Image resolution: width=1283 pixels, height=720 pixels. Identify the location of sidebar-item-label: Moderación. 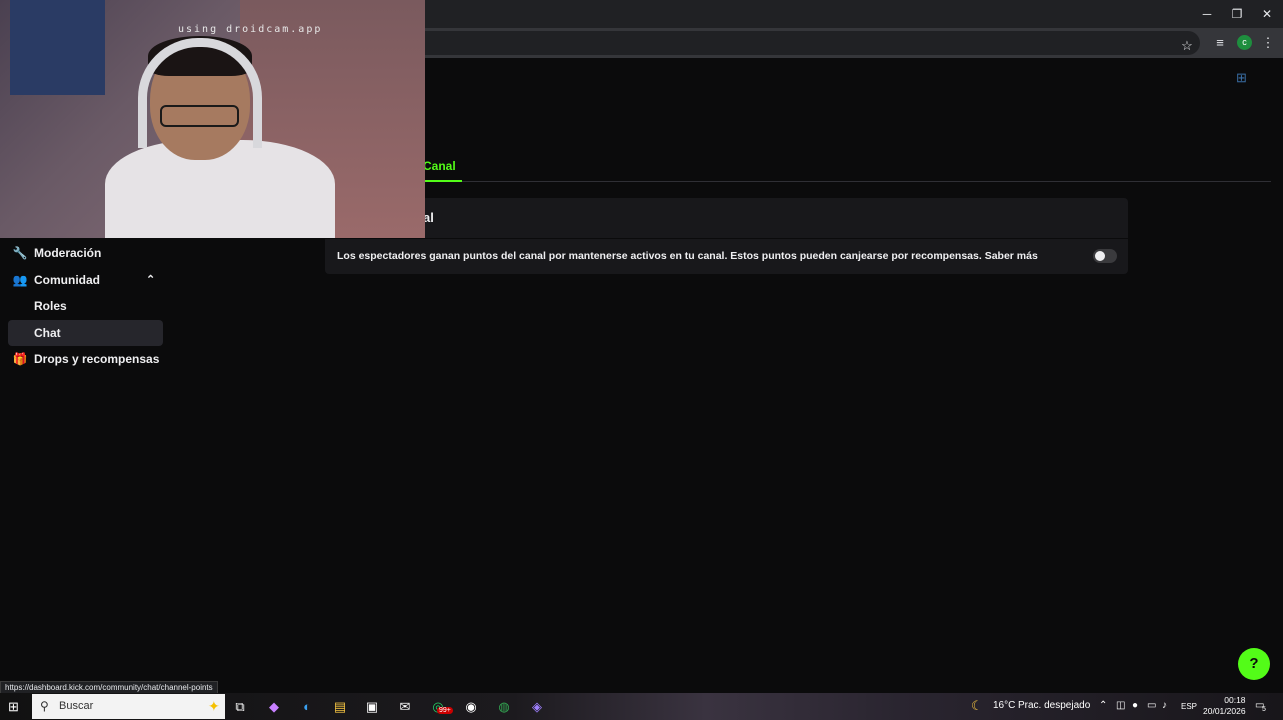
(68, 253).